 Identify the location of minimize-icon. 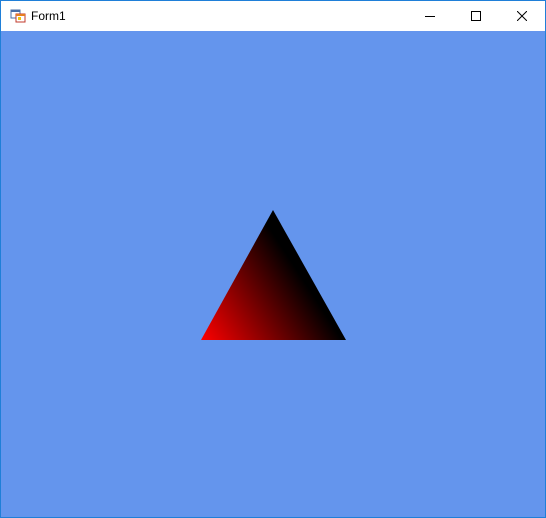
(430, 16).